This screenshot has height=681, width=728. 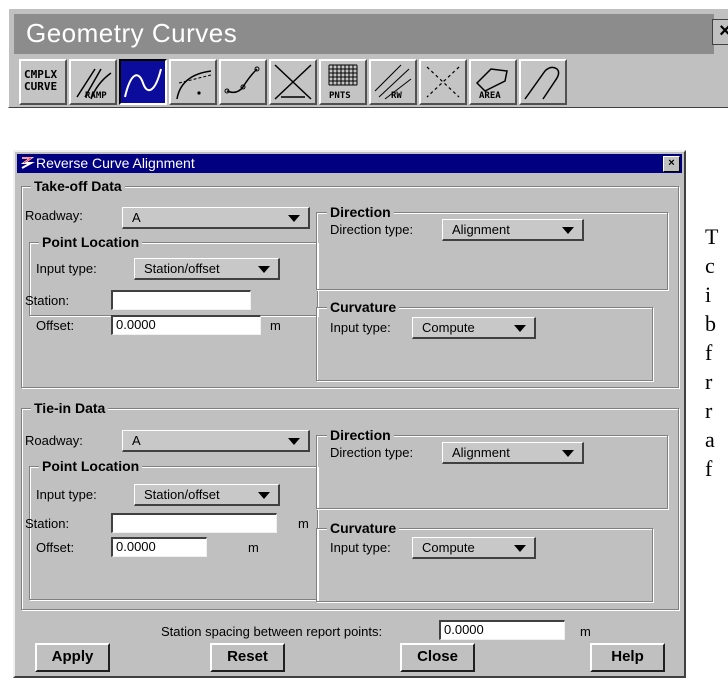 I want to click on background-document-text: T c i b f r r a f, so click(x=711, y=352).